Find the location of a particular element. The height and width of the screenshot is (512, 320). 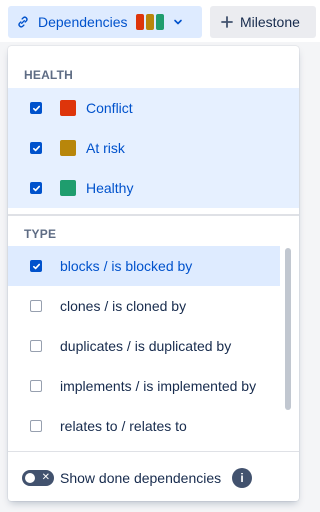

type-option-label: implements / is implemented by is located at coordinates (158, 386).